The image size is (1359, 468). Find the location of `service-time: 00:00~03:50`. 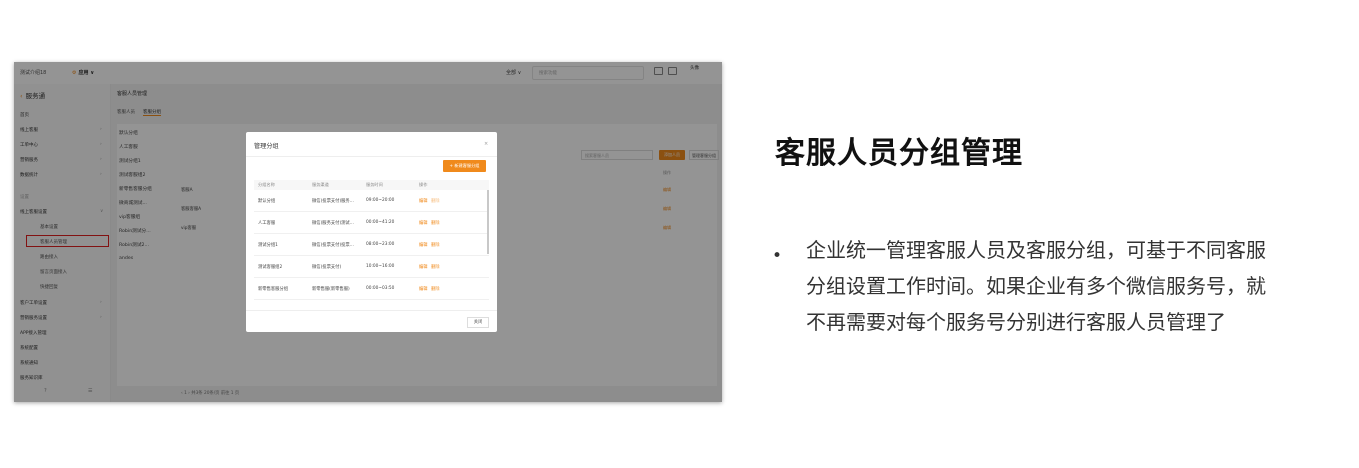

service-time: 00:00~03:50 is located at coordinates (380, 288).